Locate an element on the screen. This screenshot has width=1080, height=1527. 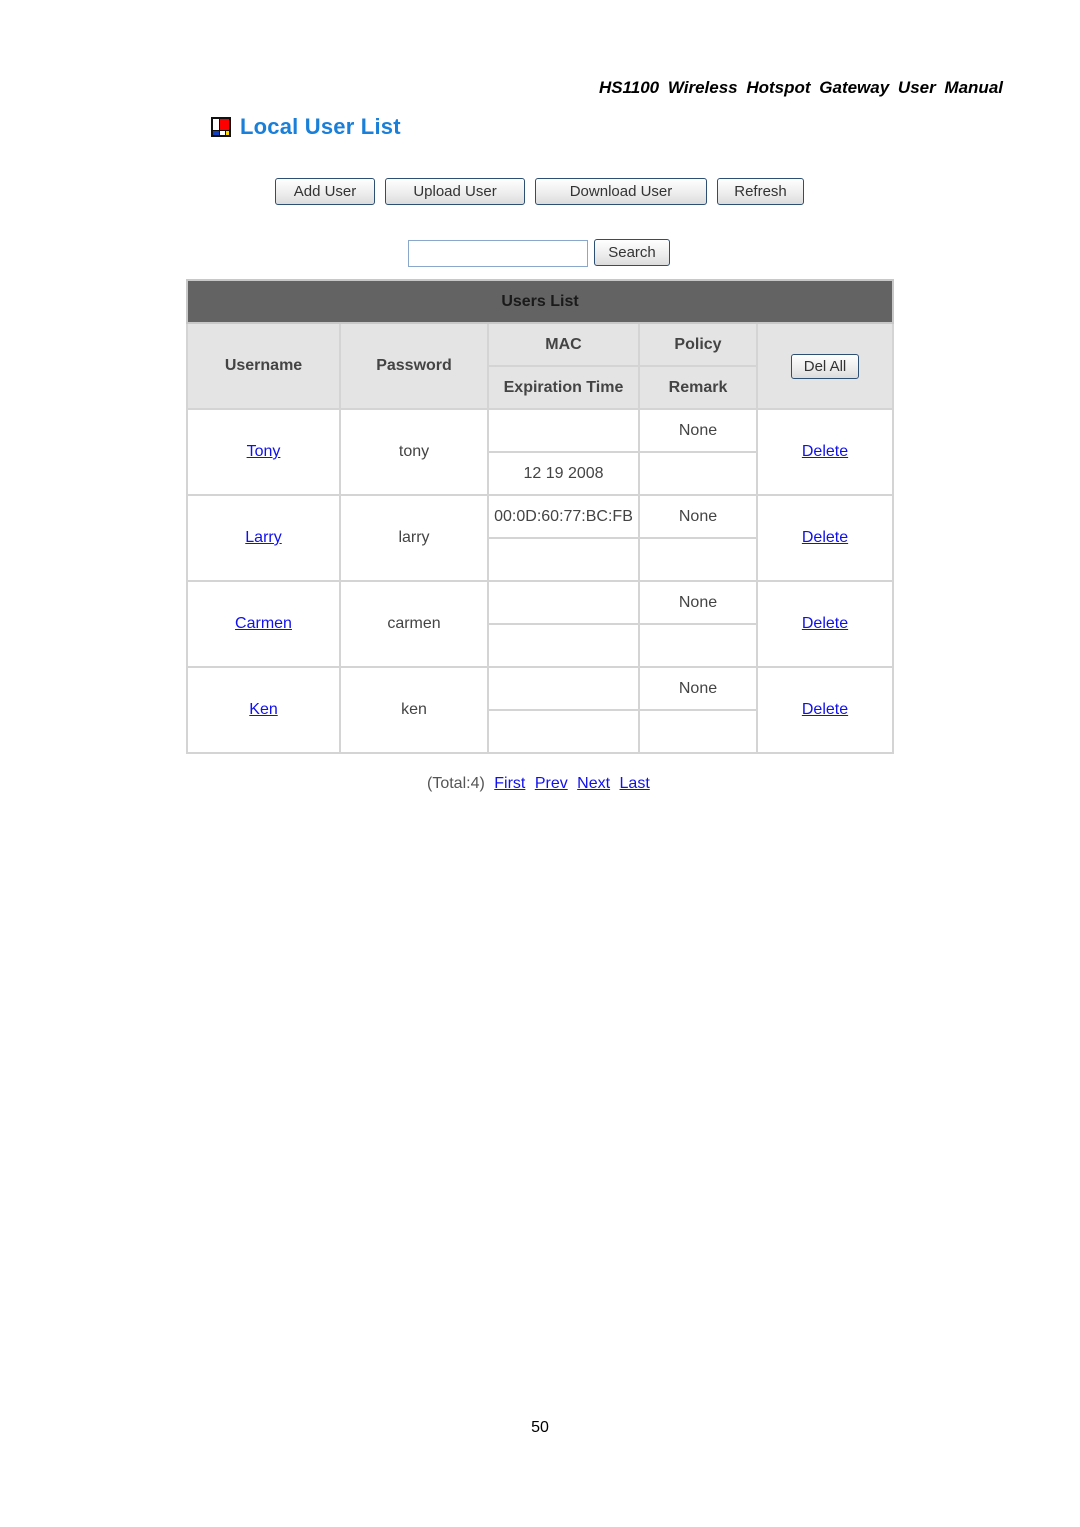
username-link: Ken is located at coordinates (263, 709).